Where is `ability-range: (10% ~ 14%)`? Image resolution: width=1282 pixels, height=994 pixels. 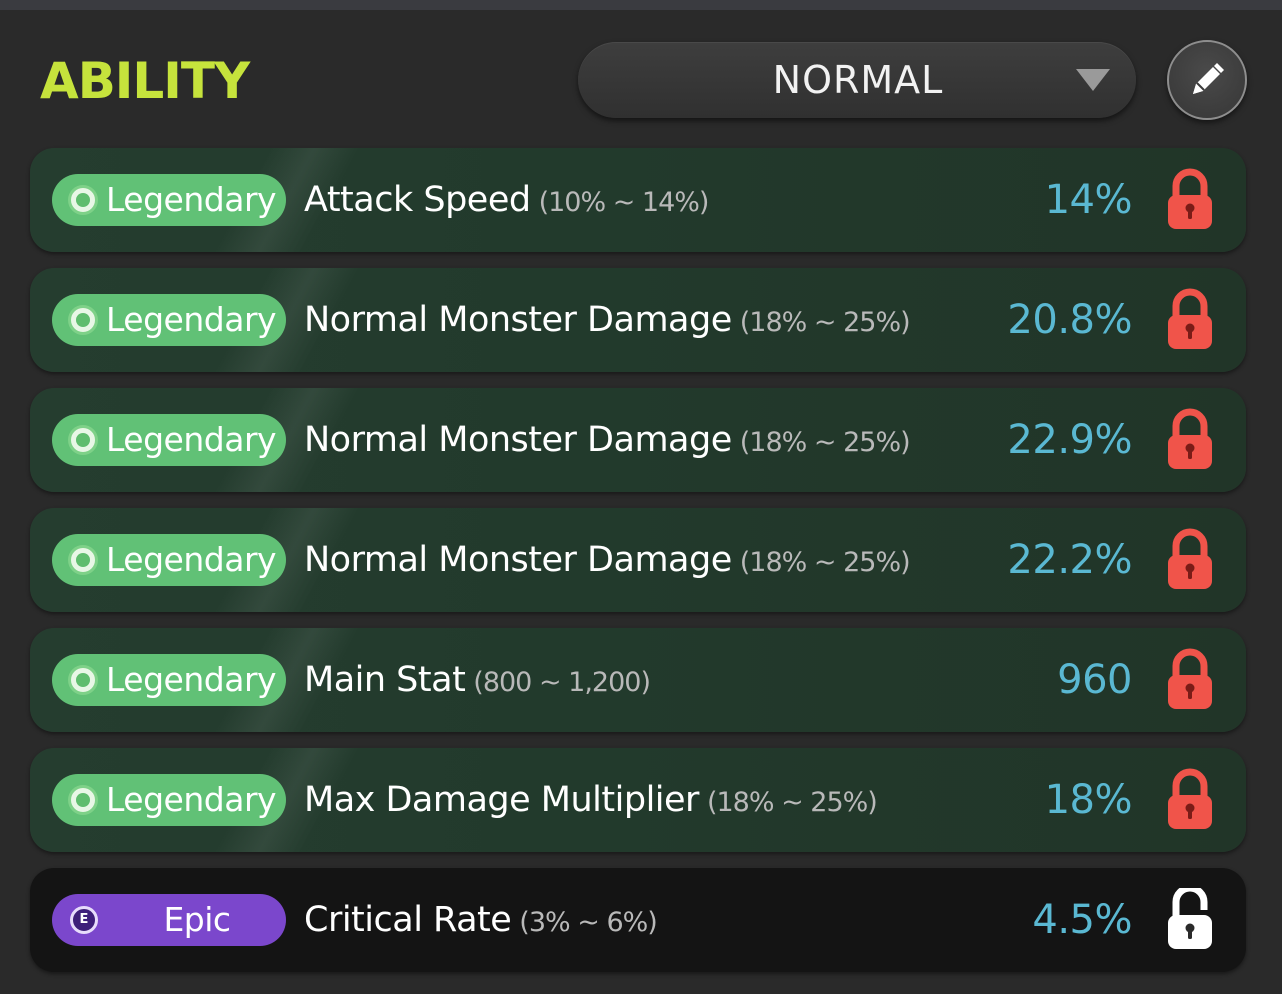 ability-range: (10% ~ 14%) is located at coordinates (624, 202).